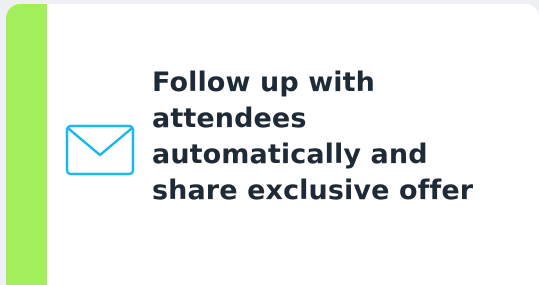 The image size is (539, 285). I want to click on mail-envelope-icon, so click(100, 150).